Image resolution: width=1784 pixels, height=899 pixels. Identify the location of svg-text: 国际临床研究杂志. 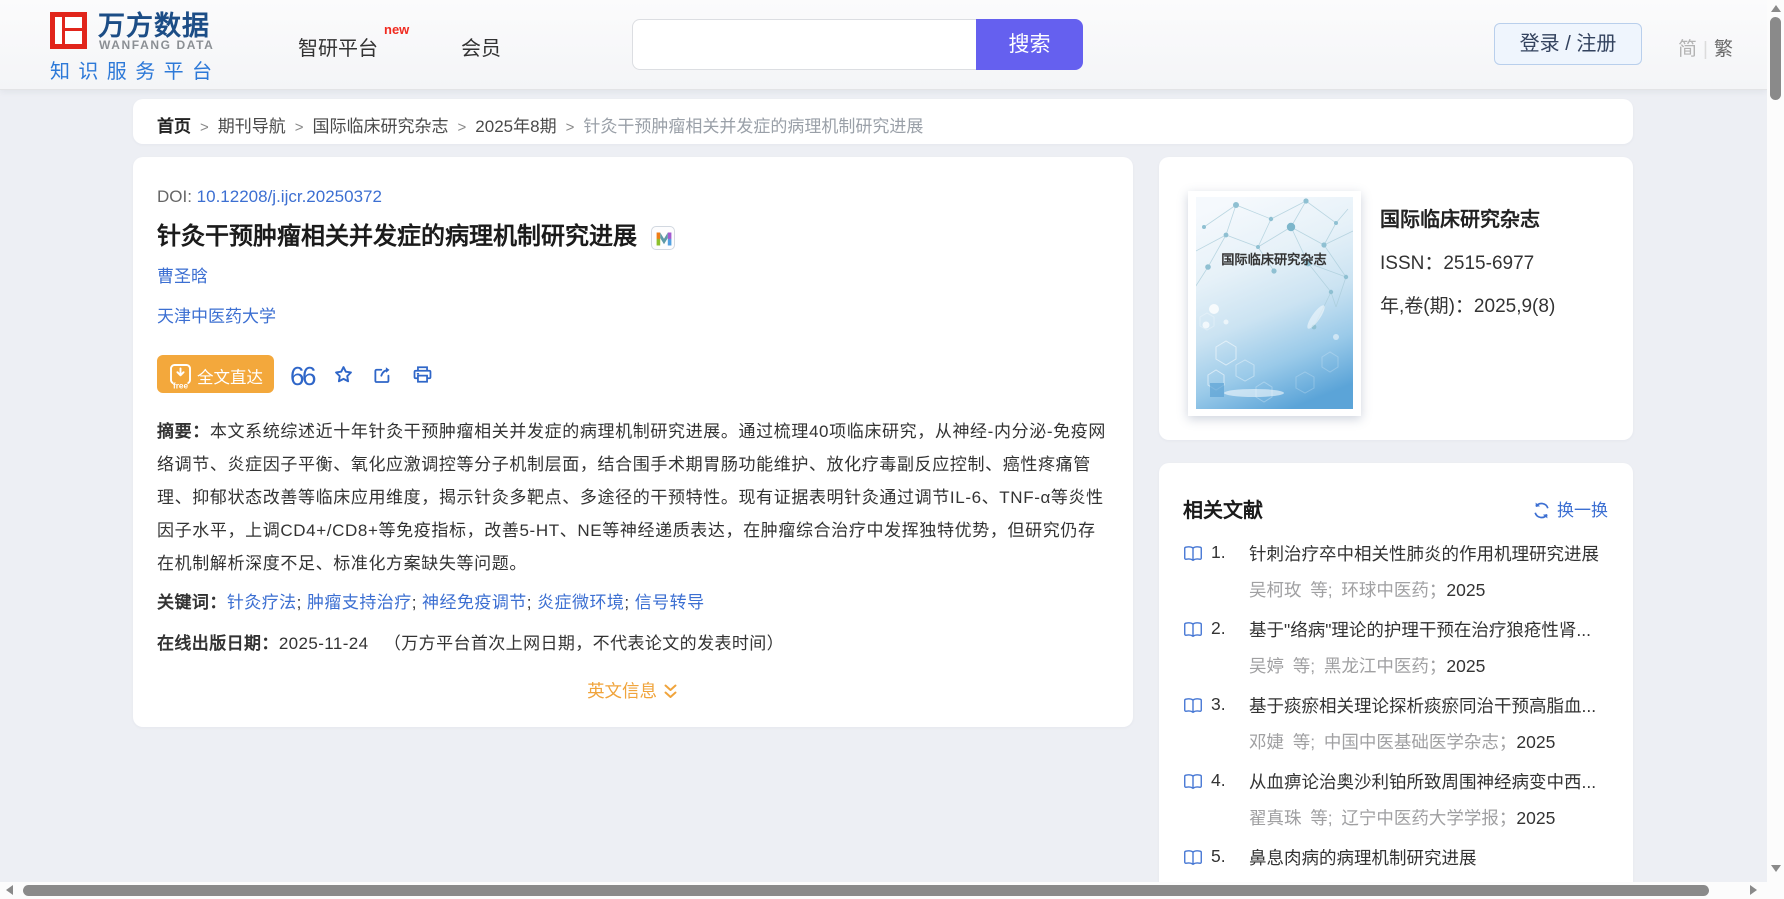
(1274, 259).